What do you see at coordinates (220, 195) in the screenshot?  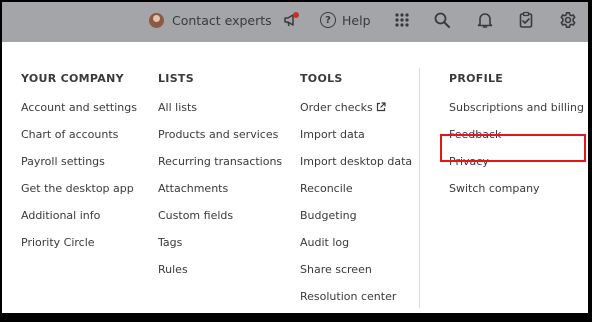 I see `menu-item-attachments: Attachments` at bounding box center [220, 195].